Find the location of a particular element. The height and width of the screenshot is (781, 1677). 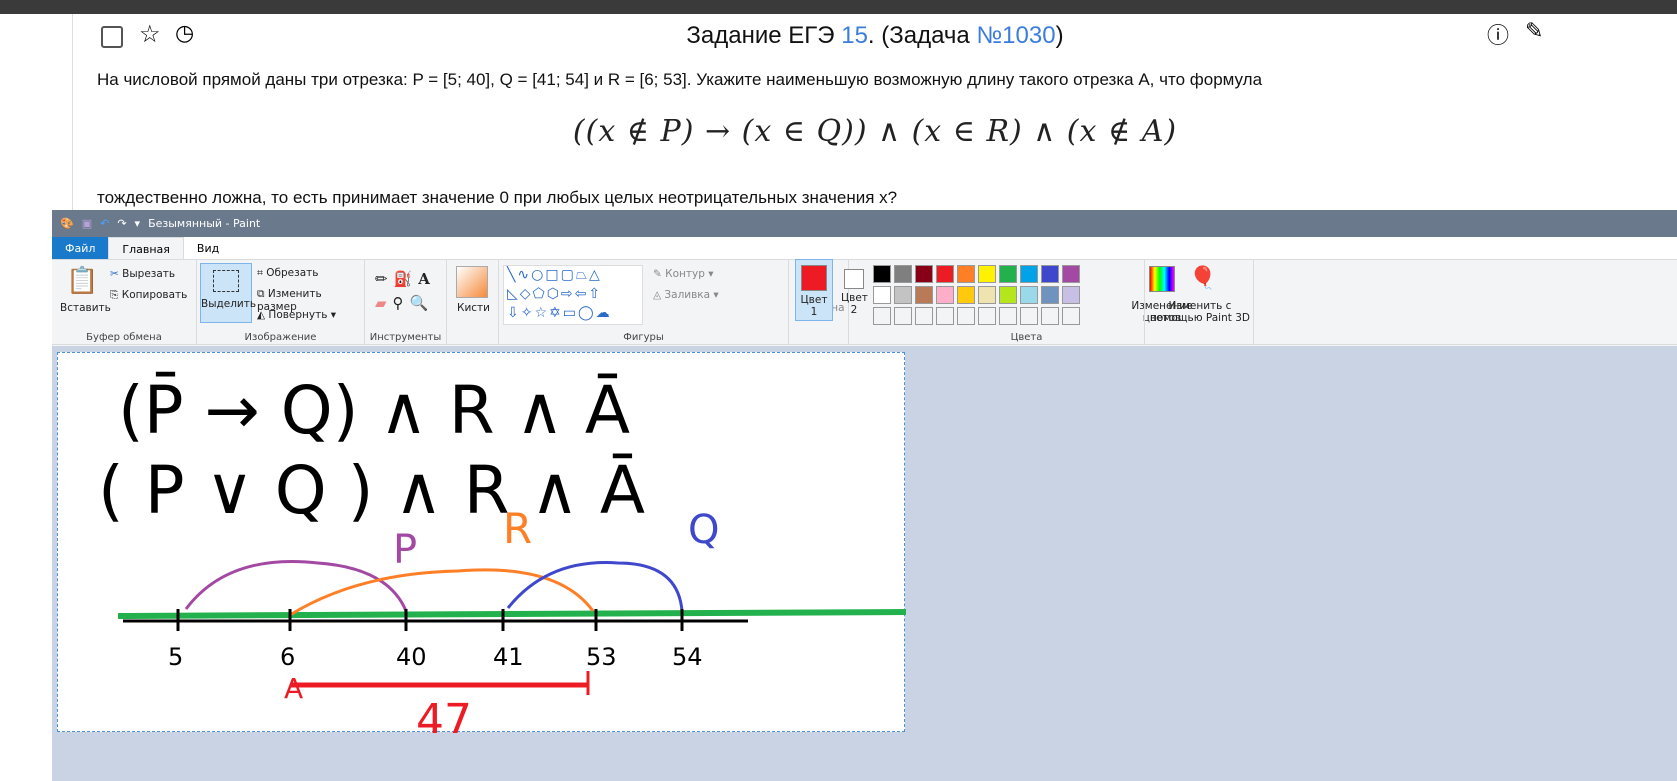

brushes-group: Кисти is located at coordinates (473, 302).